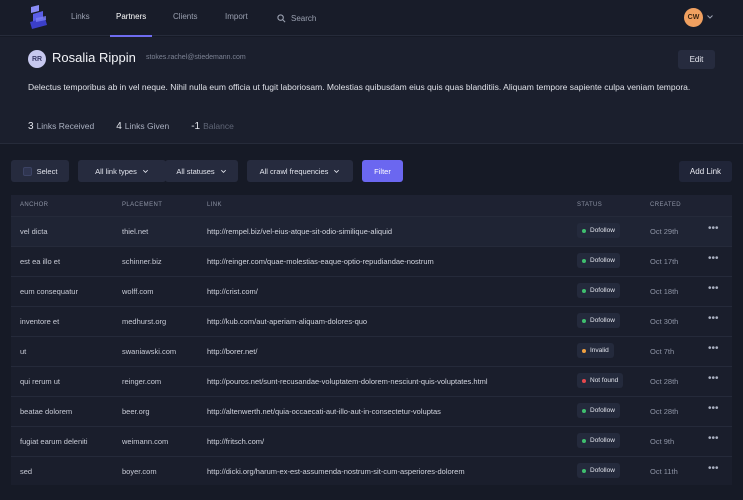  I want to click on stat-label: Balance, so click(218, 126).